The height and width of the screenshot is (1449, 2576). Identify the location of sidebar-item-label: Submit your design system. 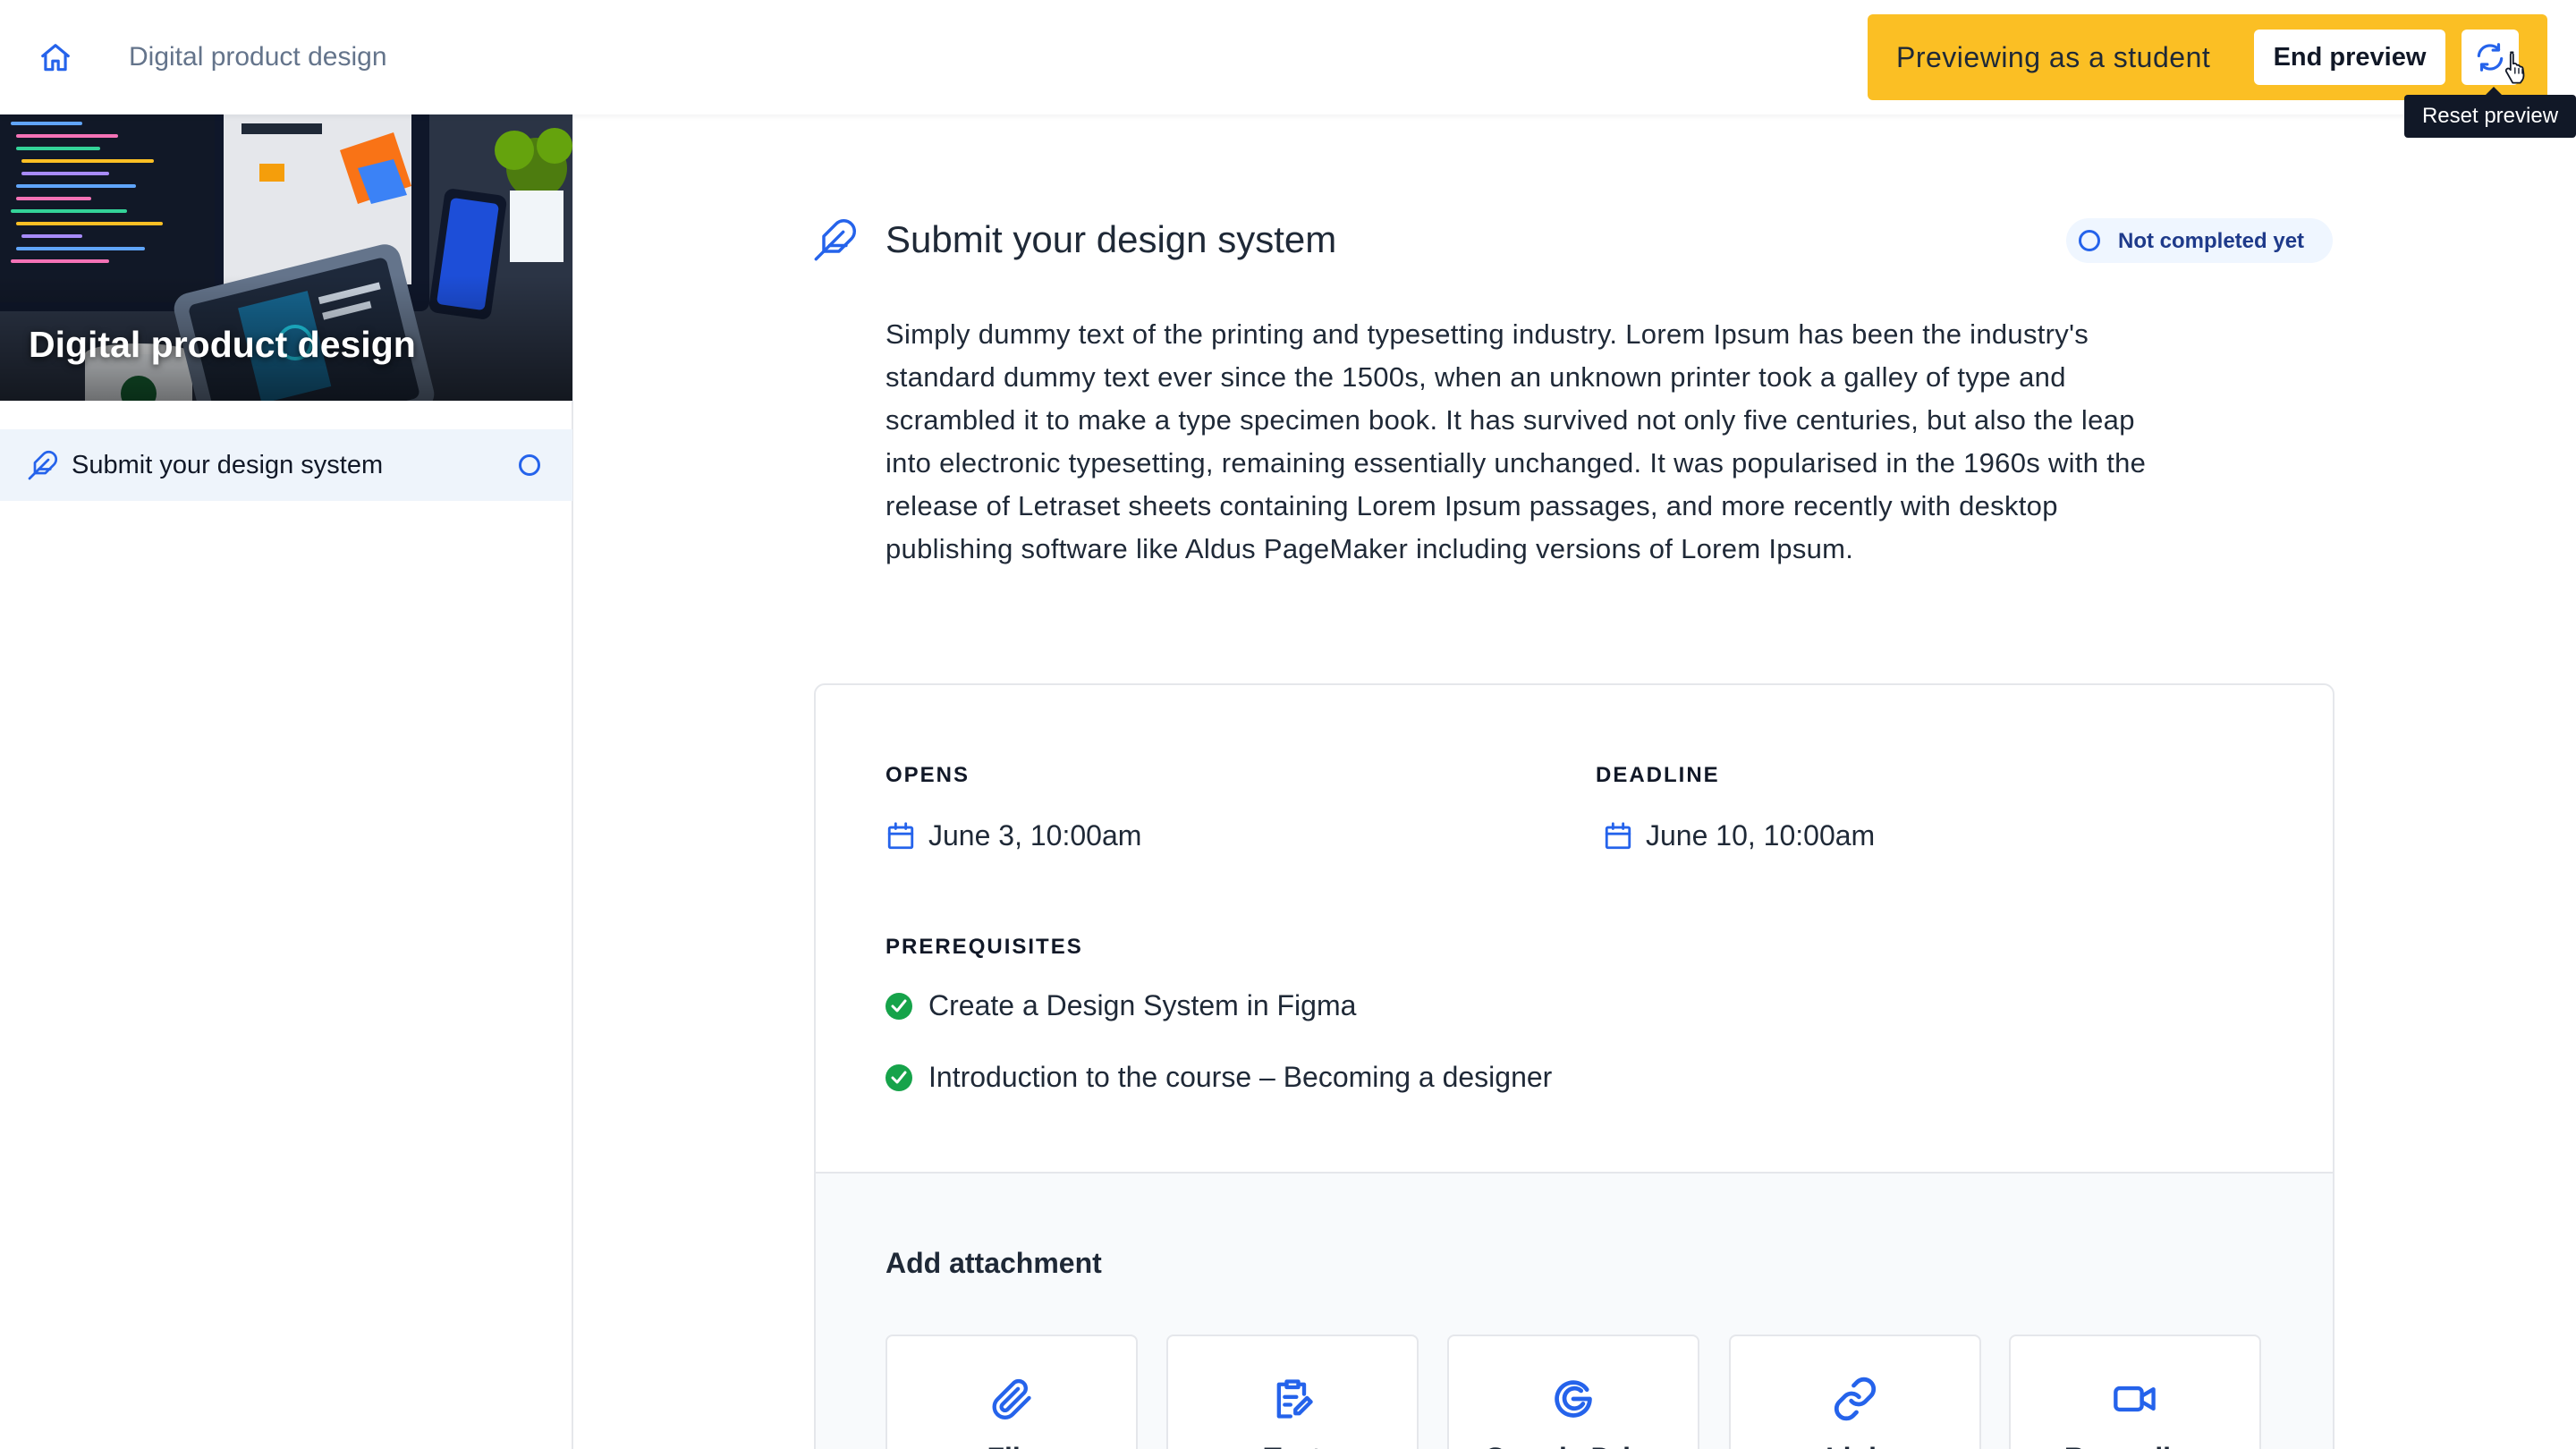
(228, 465).